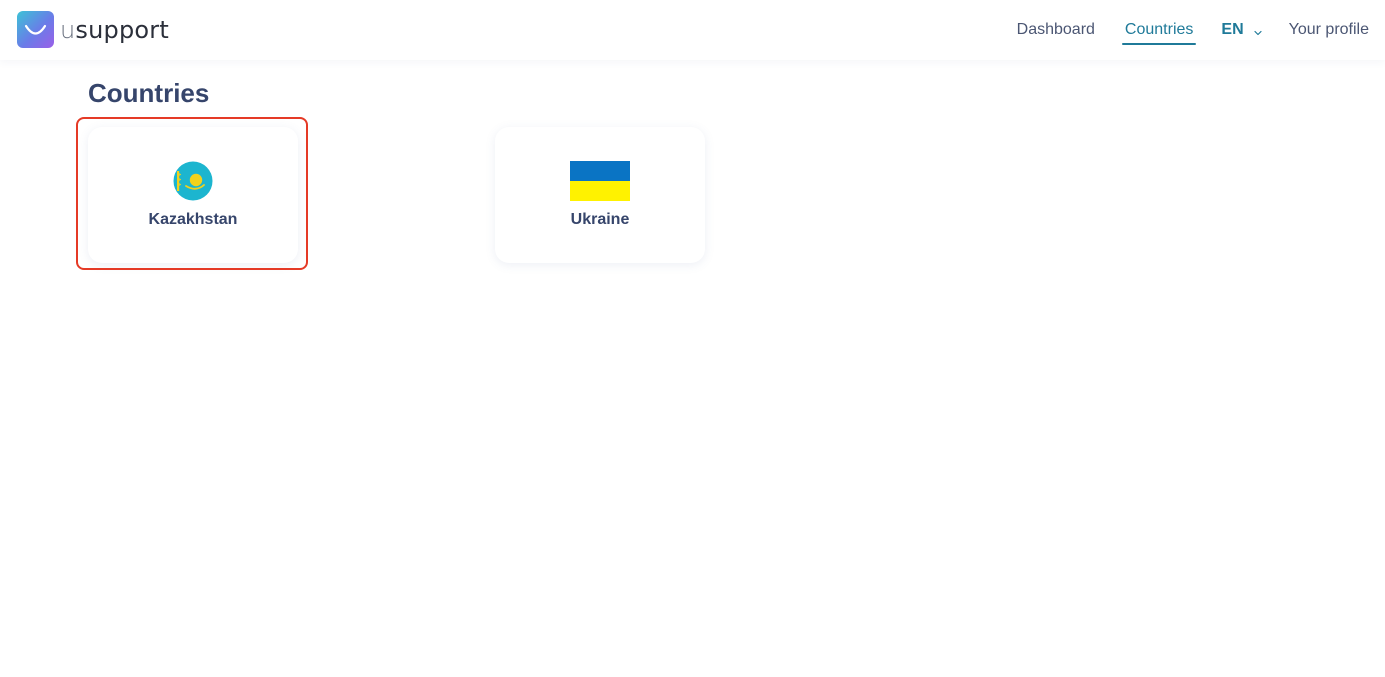  I want to click on language-label: EN, so click(1232, 29).